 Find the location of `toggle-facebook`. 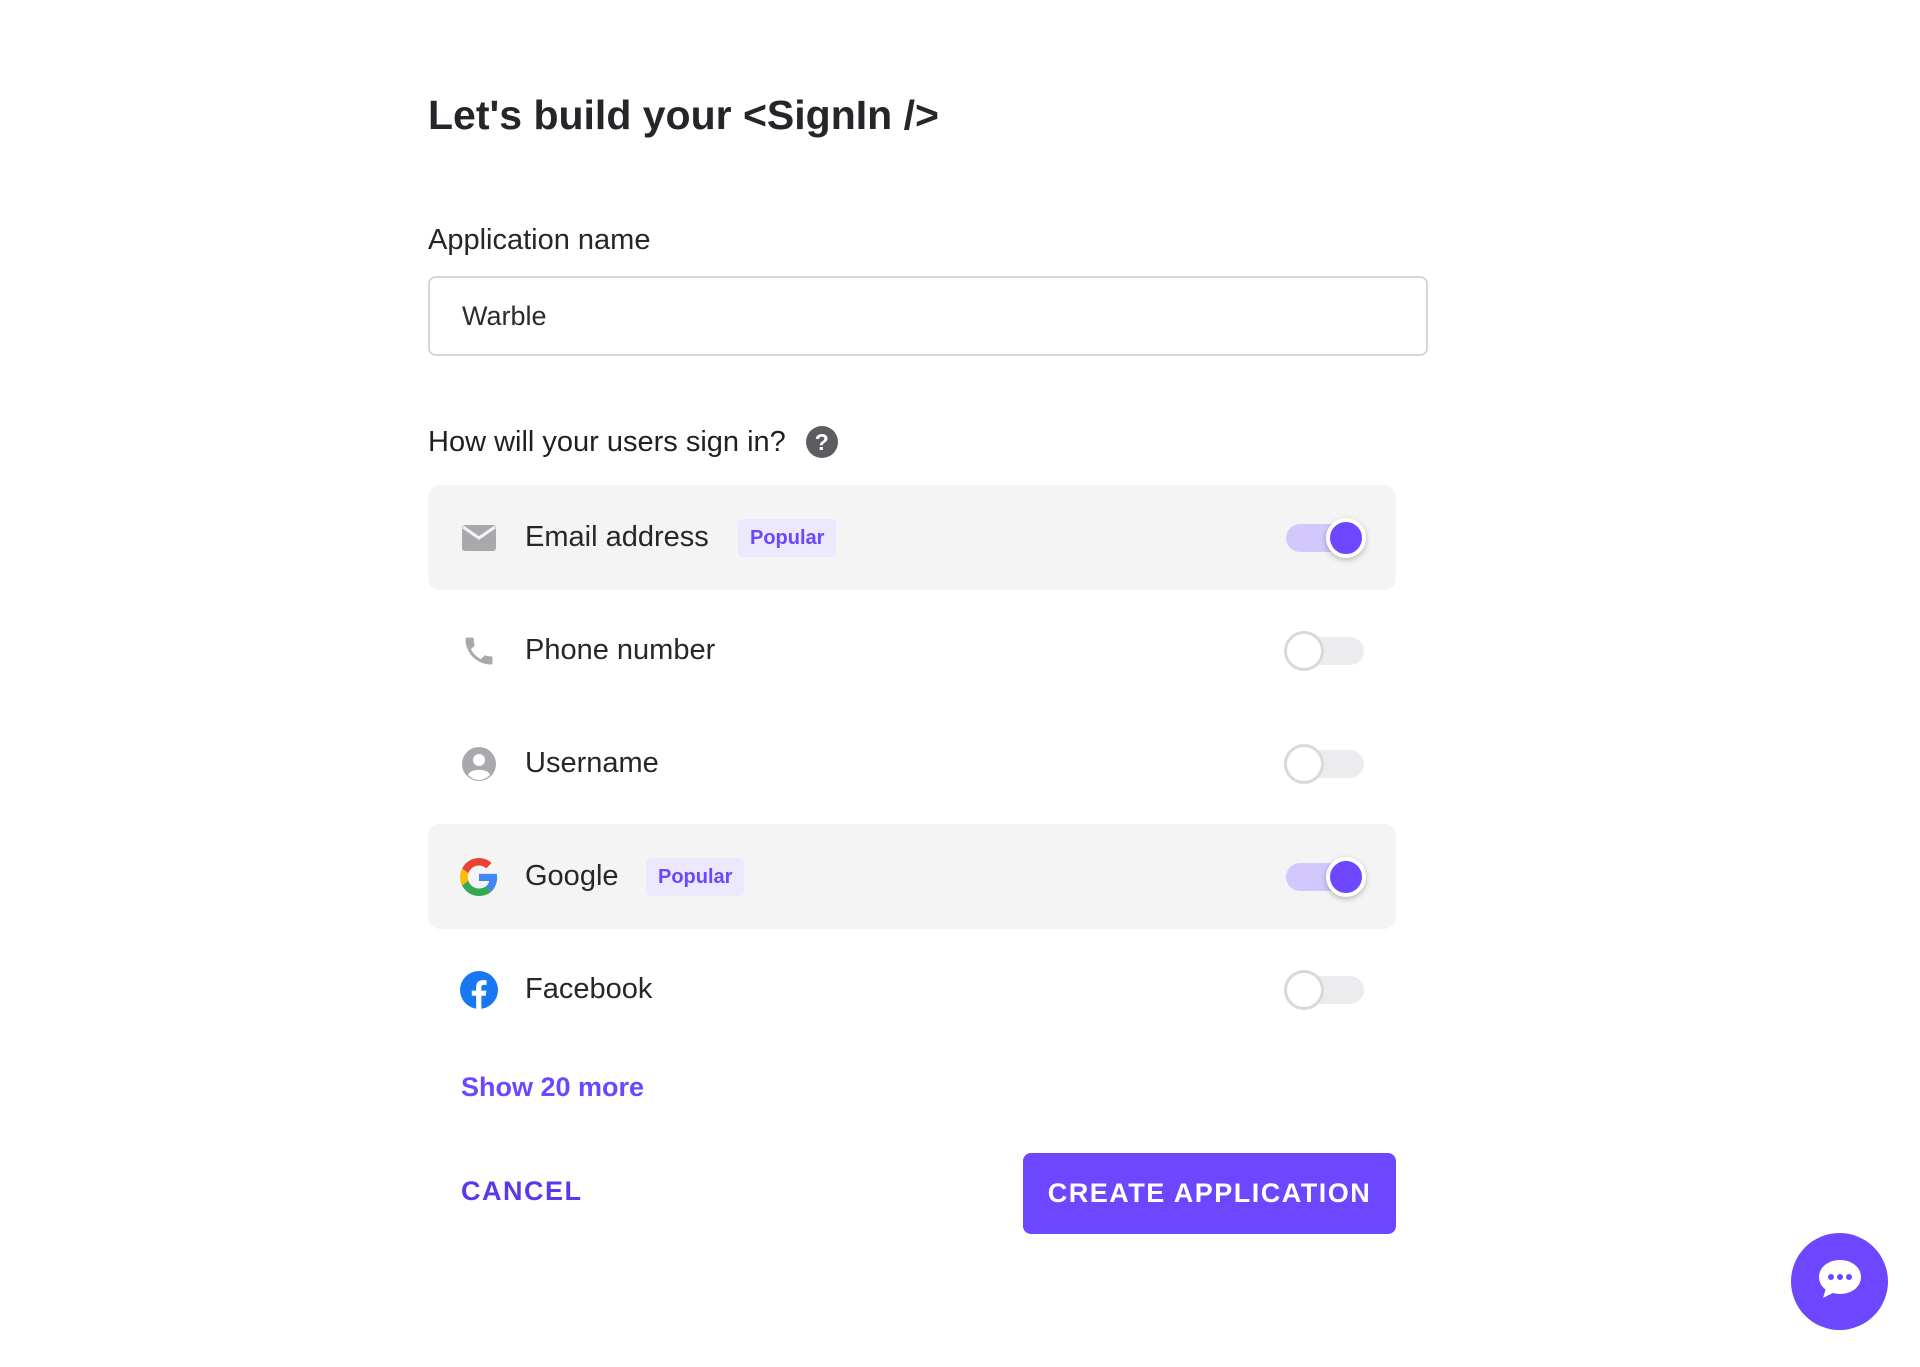

toggle-facebook is located at coordinates (1325, 989).